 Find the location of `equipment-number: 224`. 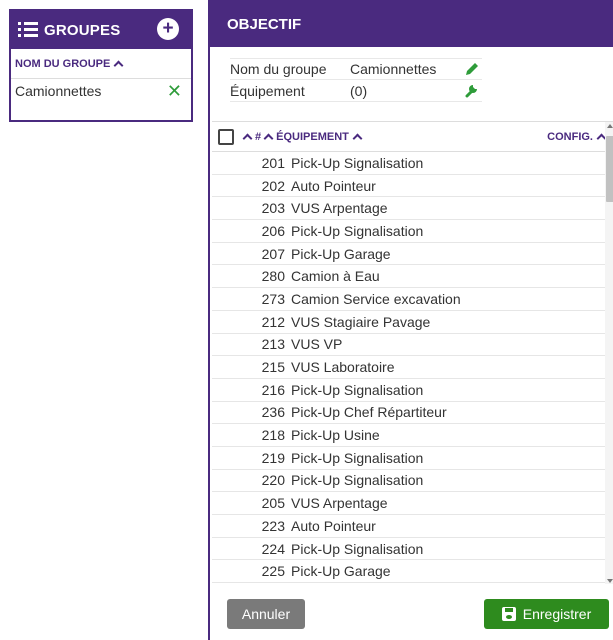

equipment-number: 224 is located at coordinates (273, 548).